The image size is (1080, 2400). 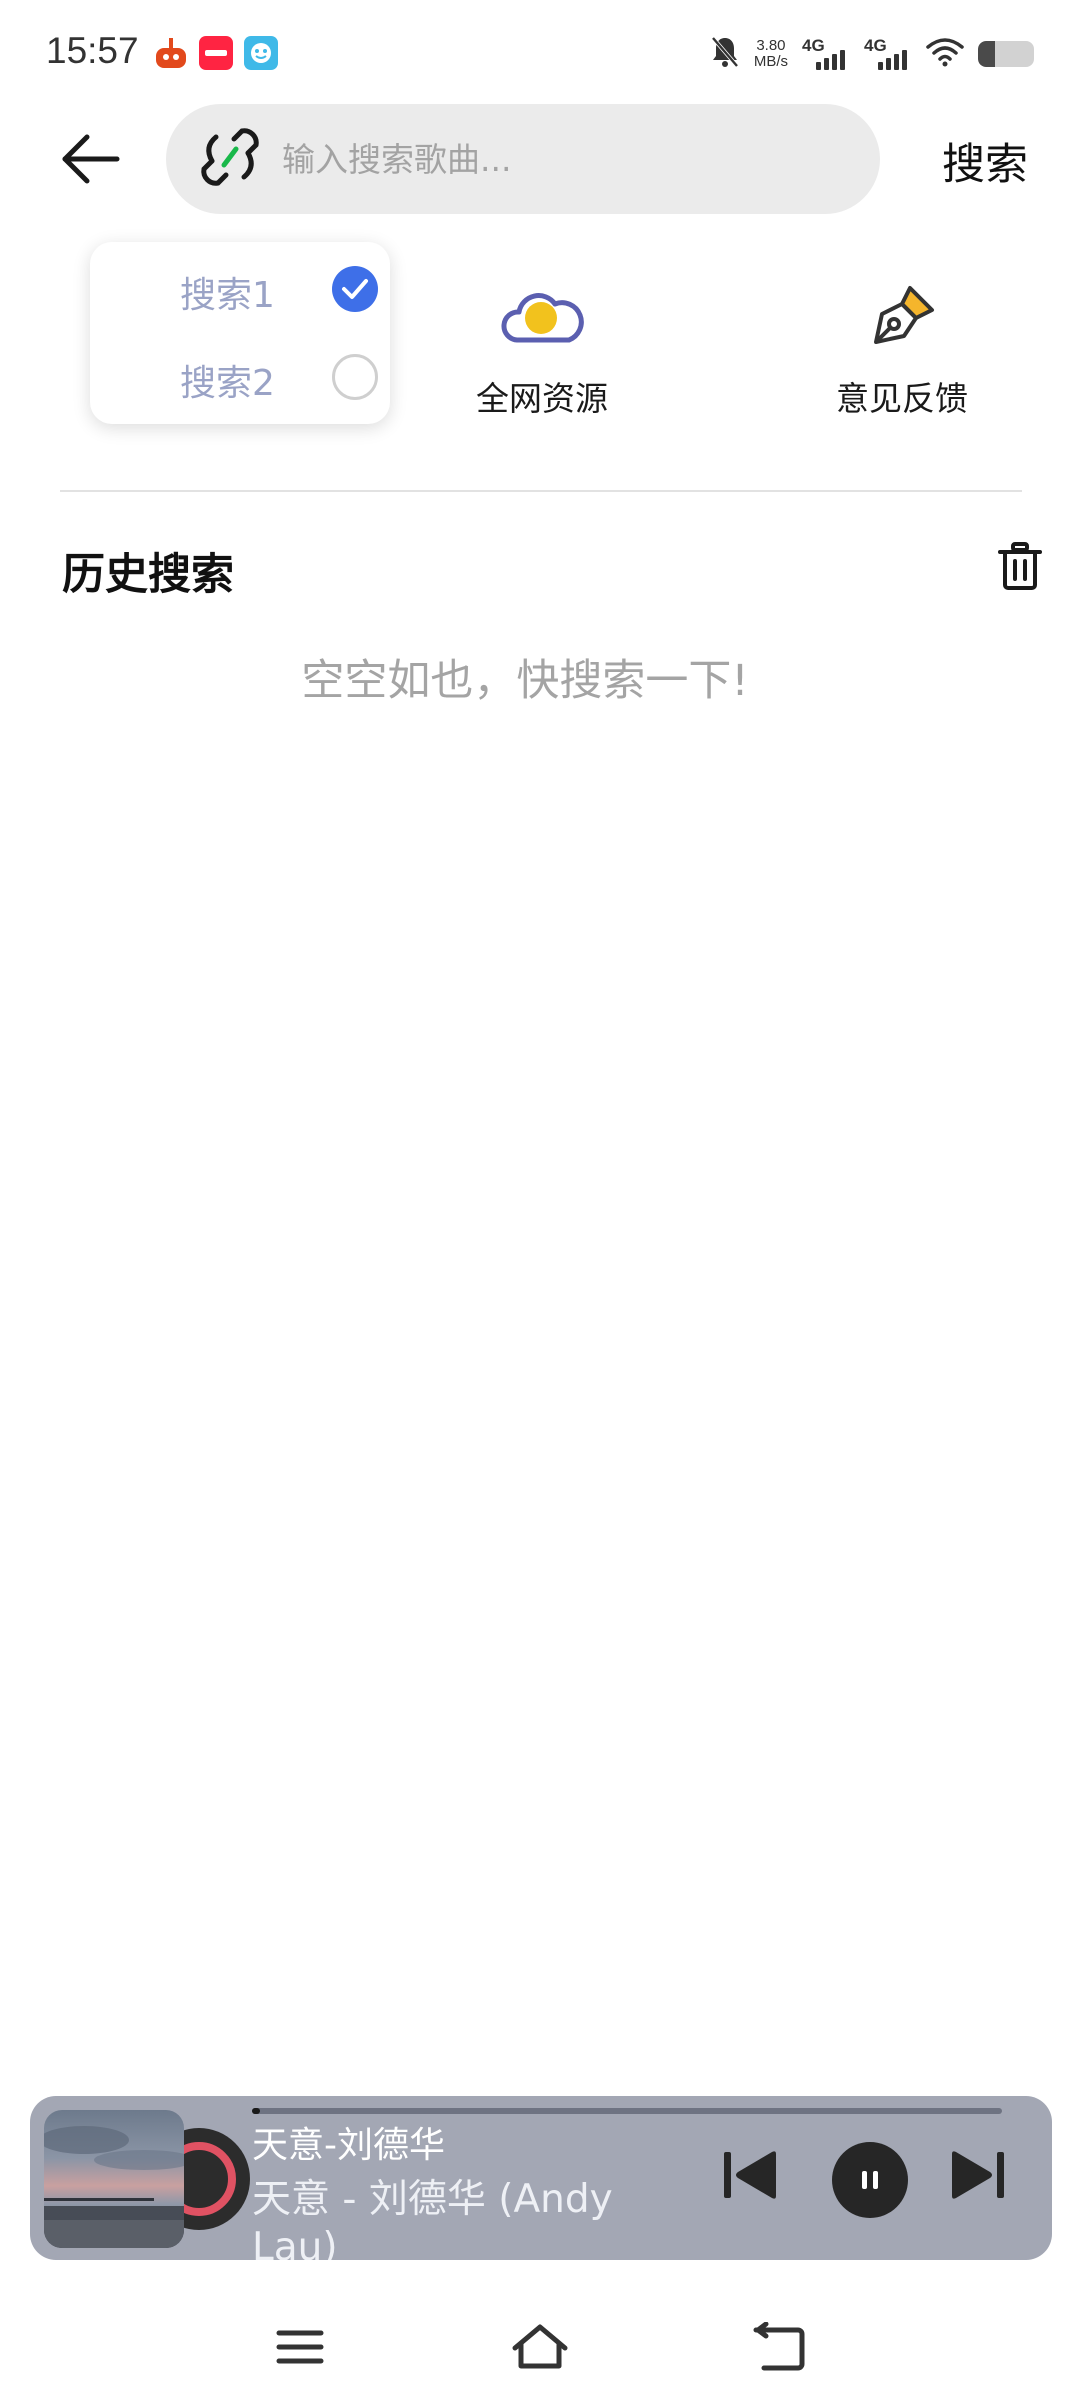 I want to click on battery-level, so click(x=986, y=54).